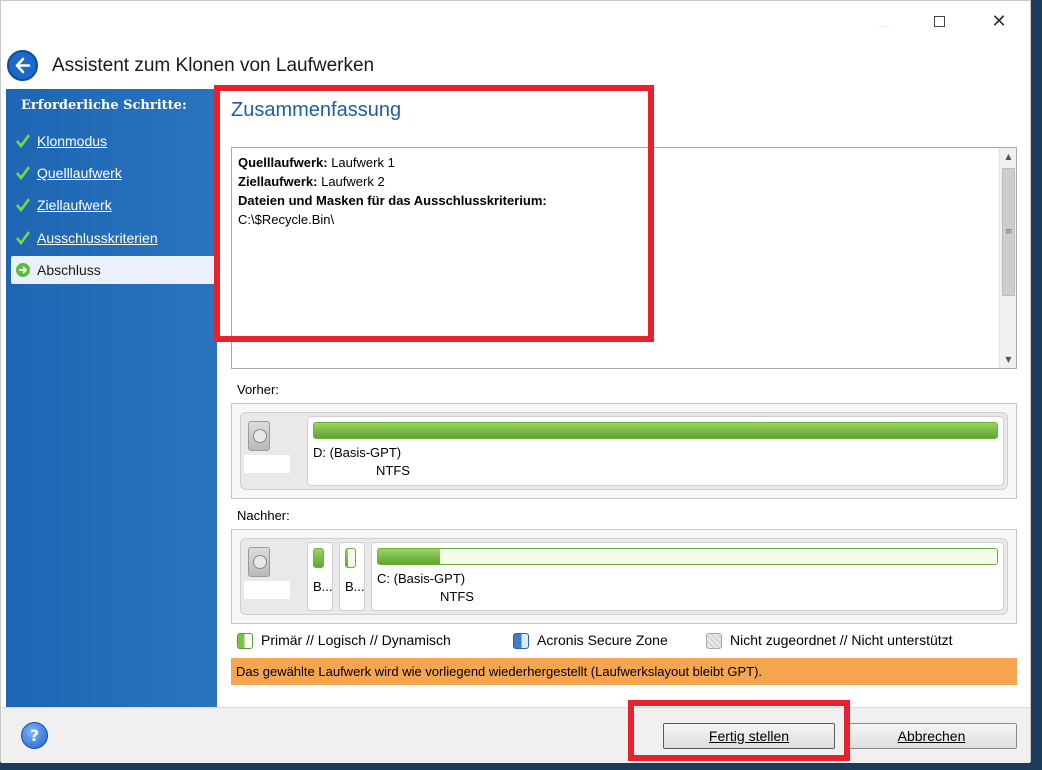 The width and height of the screenshot is (1042, 770). I want to click on after-disk-panel: B... B... C: (Basis-GPT) NTFS, so click(624, 576).